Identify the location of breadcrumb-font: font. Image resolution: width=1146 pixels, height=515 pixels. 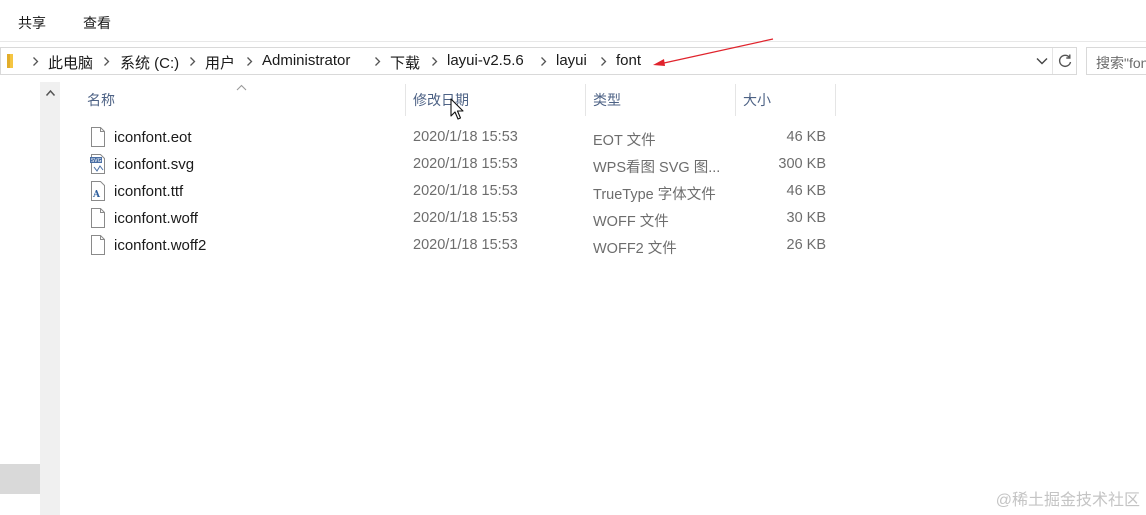
(628, 60).